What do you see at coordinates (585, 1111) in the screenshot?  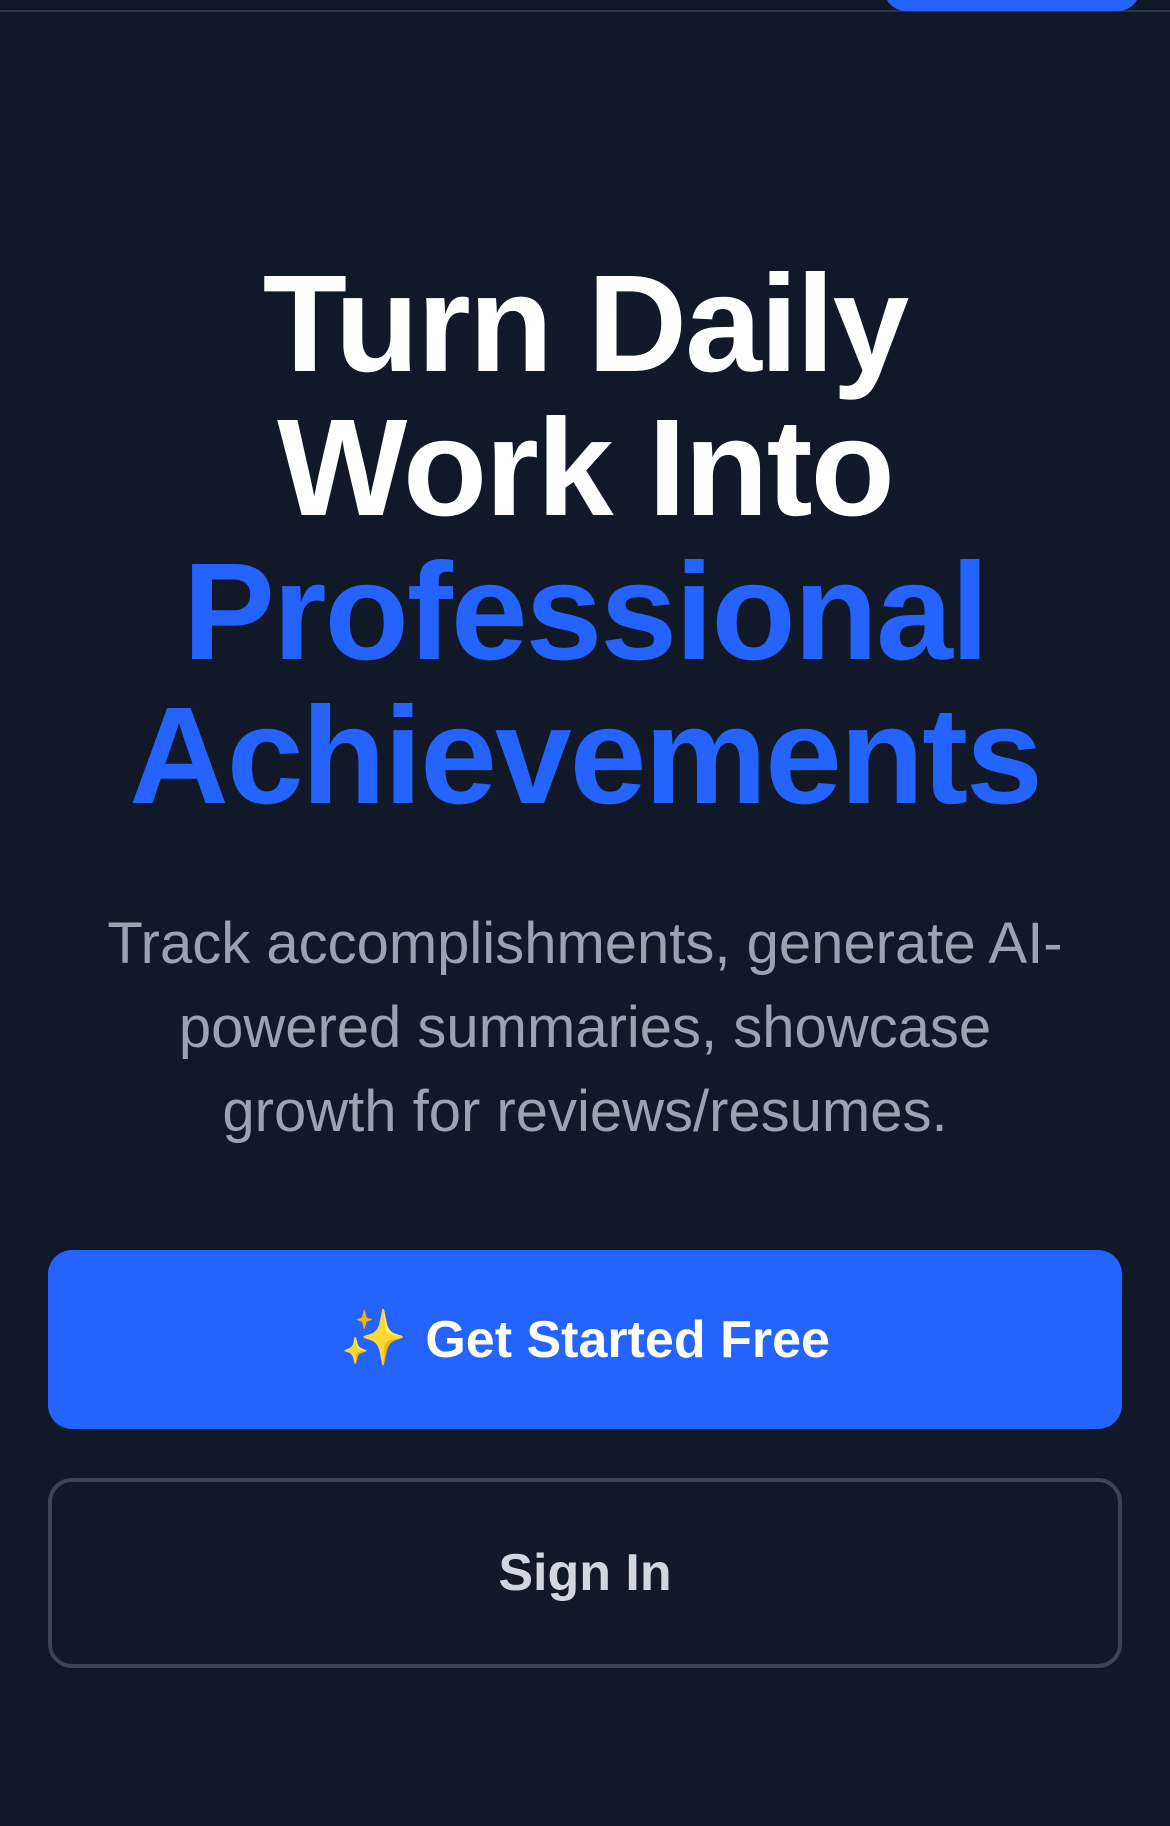 I see `subtitle-line-3: growth for reviews/resumes.` at bounding box center [585, 1111].